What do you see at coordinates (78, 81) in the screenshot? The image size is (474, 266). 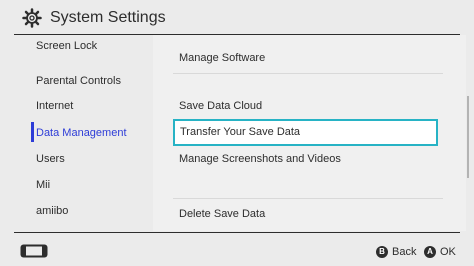 I see `sidebar-item-parental-controls: Parental Controls` at bounding box center [78, 81].